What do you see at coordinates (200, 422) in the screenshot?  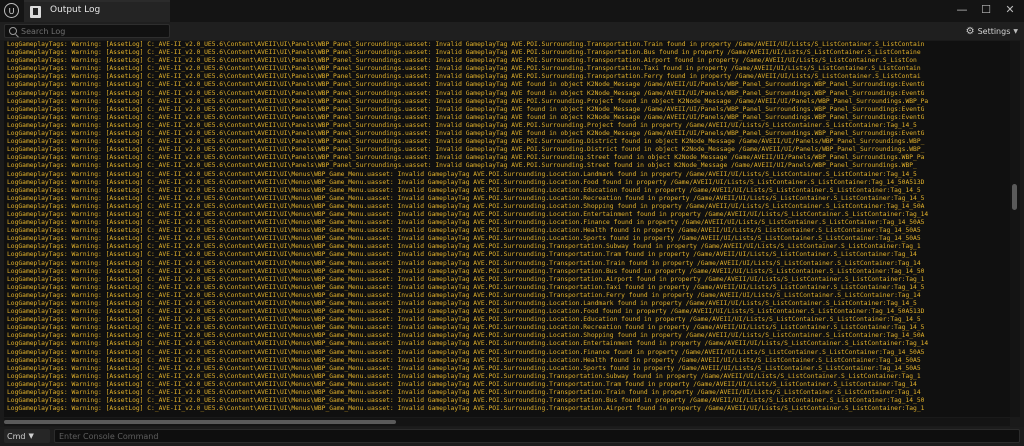 I see `horizontal-scroll-thumb` at bounding box center [200, 422].